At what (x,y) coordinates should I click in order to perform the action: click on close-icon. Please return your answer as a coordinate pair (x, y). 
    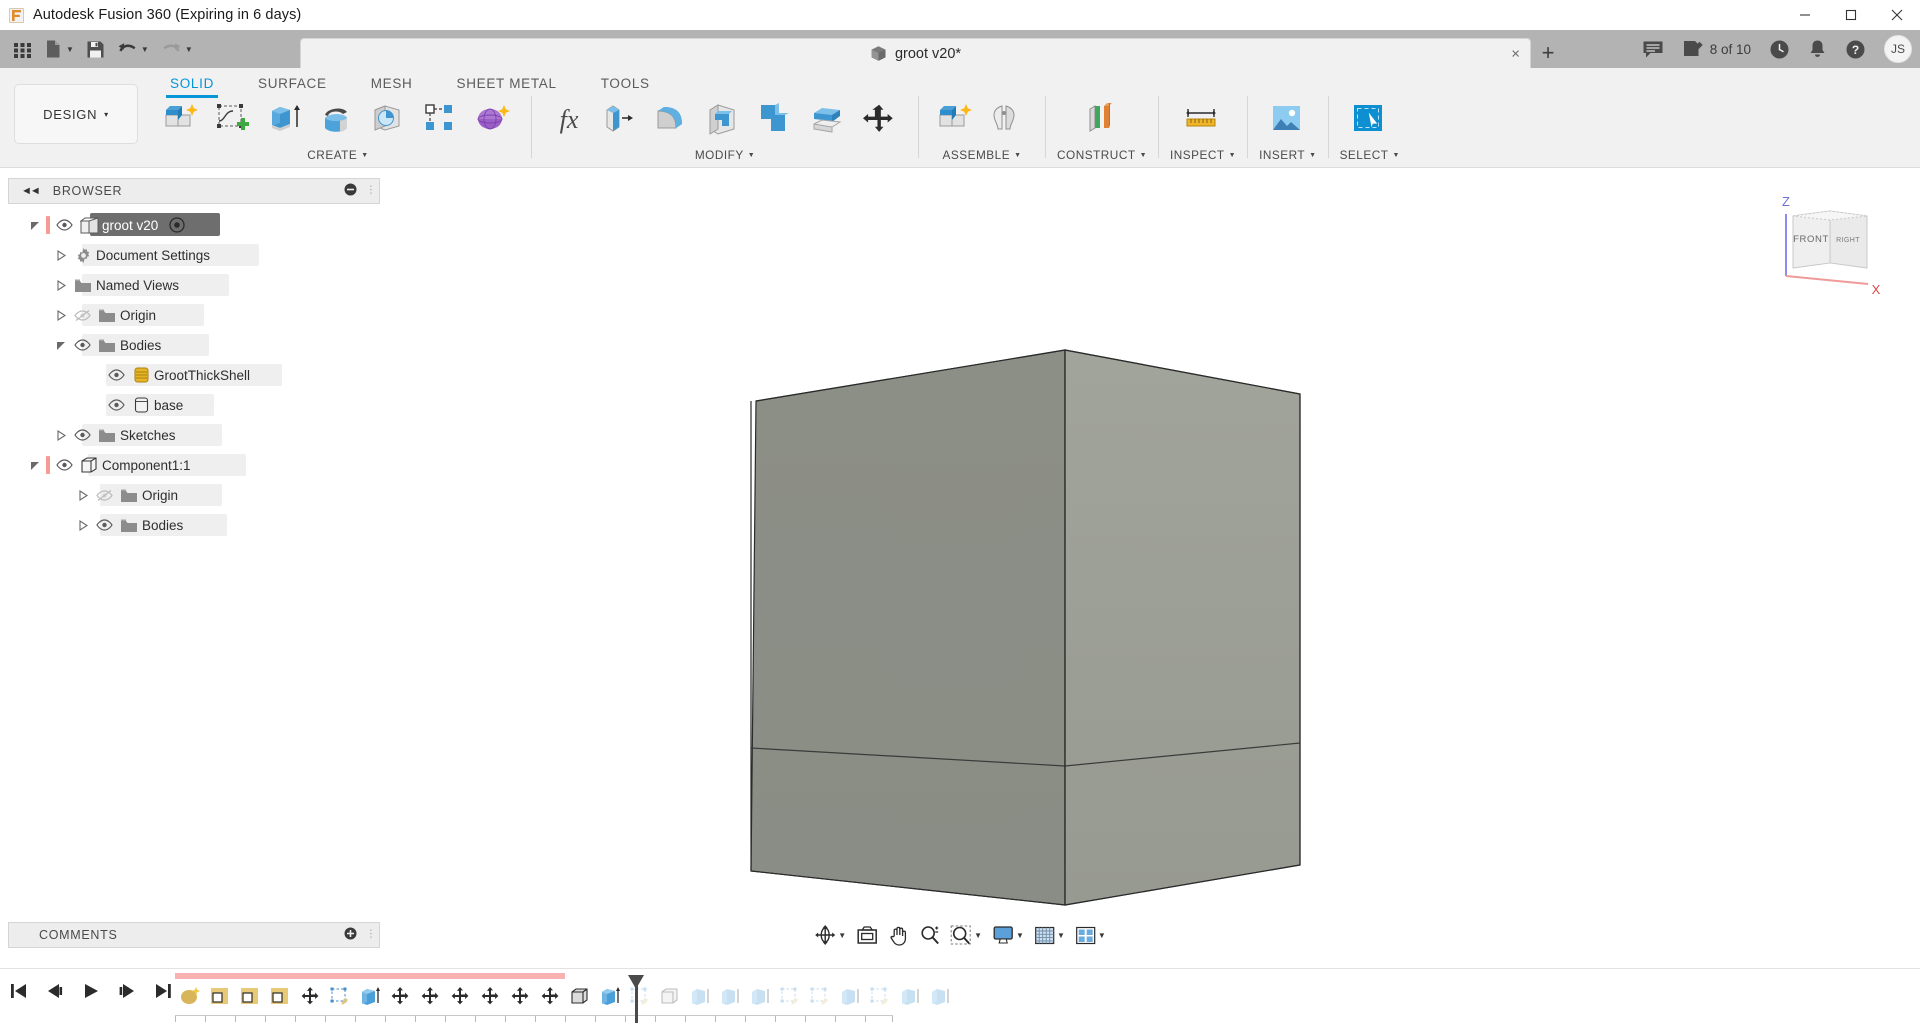
    Looking at the image, I should click on (1897, 15).